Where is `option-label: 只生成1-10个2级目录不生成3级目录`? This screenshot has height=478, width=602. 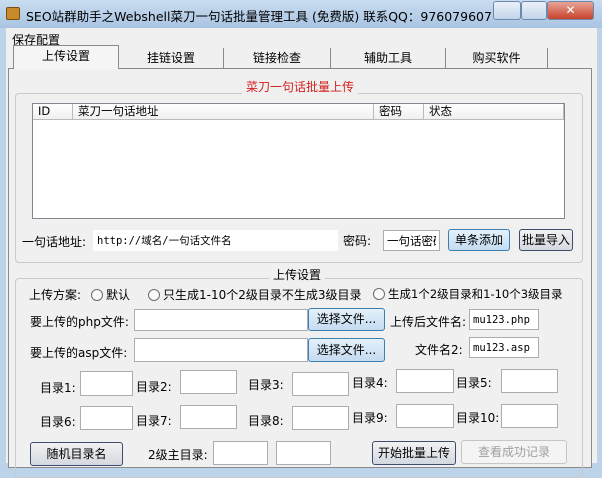
option-label: 只生成1-10个2级目录不生成3级目录 is located at coordinates (262, 295).